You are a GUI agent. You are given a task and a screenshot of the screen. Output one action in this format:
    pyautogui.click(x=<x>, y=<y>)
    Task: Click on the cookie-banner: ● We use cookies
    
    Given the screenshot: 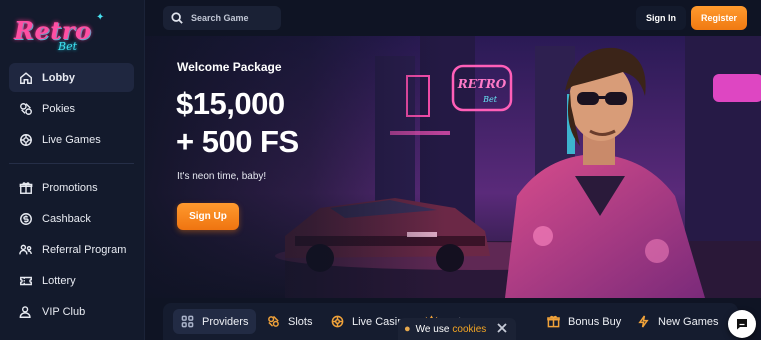 What is the action you would take?
    pyautogui.click(x=457, y=329)
    